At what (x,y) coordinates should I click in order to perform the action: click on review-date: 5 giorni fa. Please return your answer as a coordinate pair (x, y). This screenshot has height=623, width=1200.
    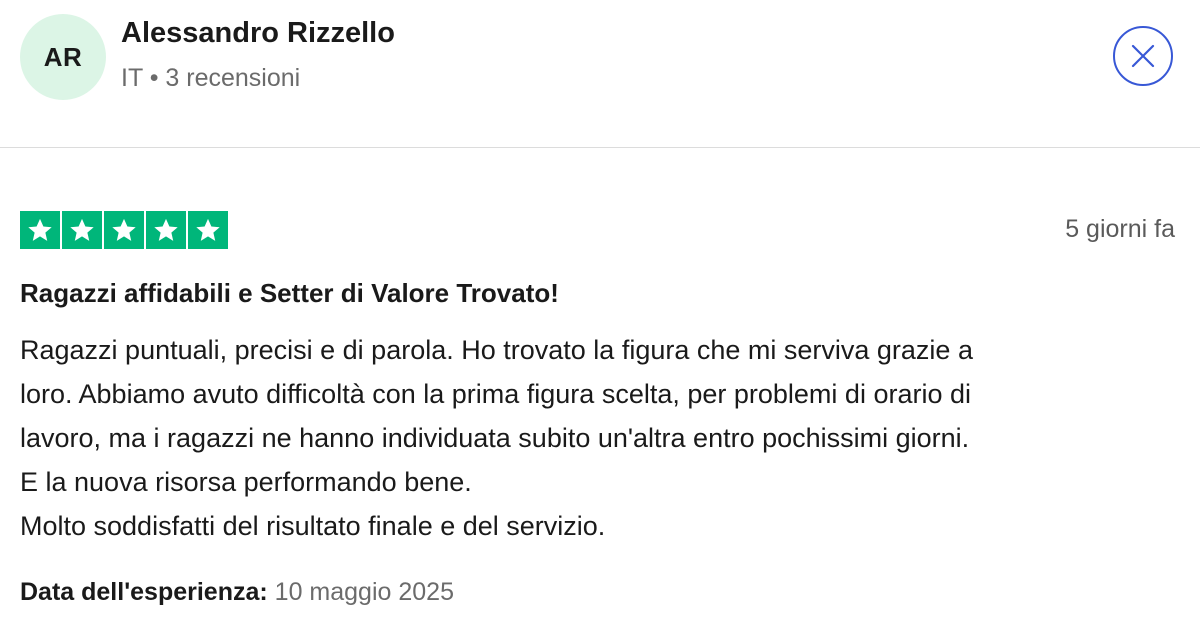
    Looking at the image, I should click on (1120, 229).